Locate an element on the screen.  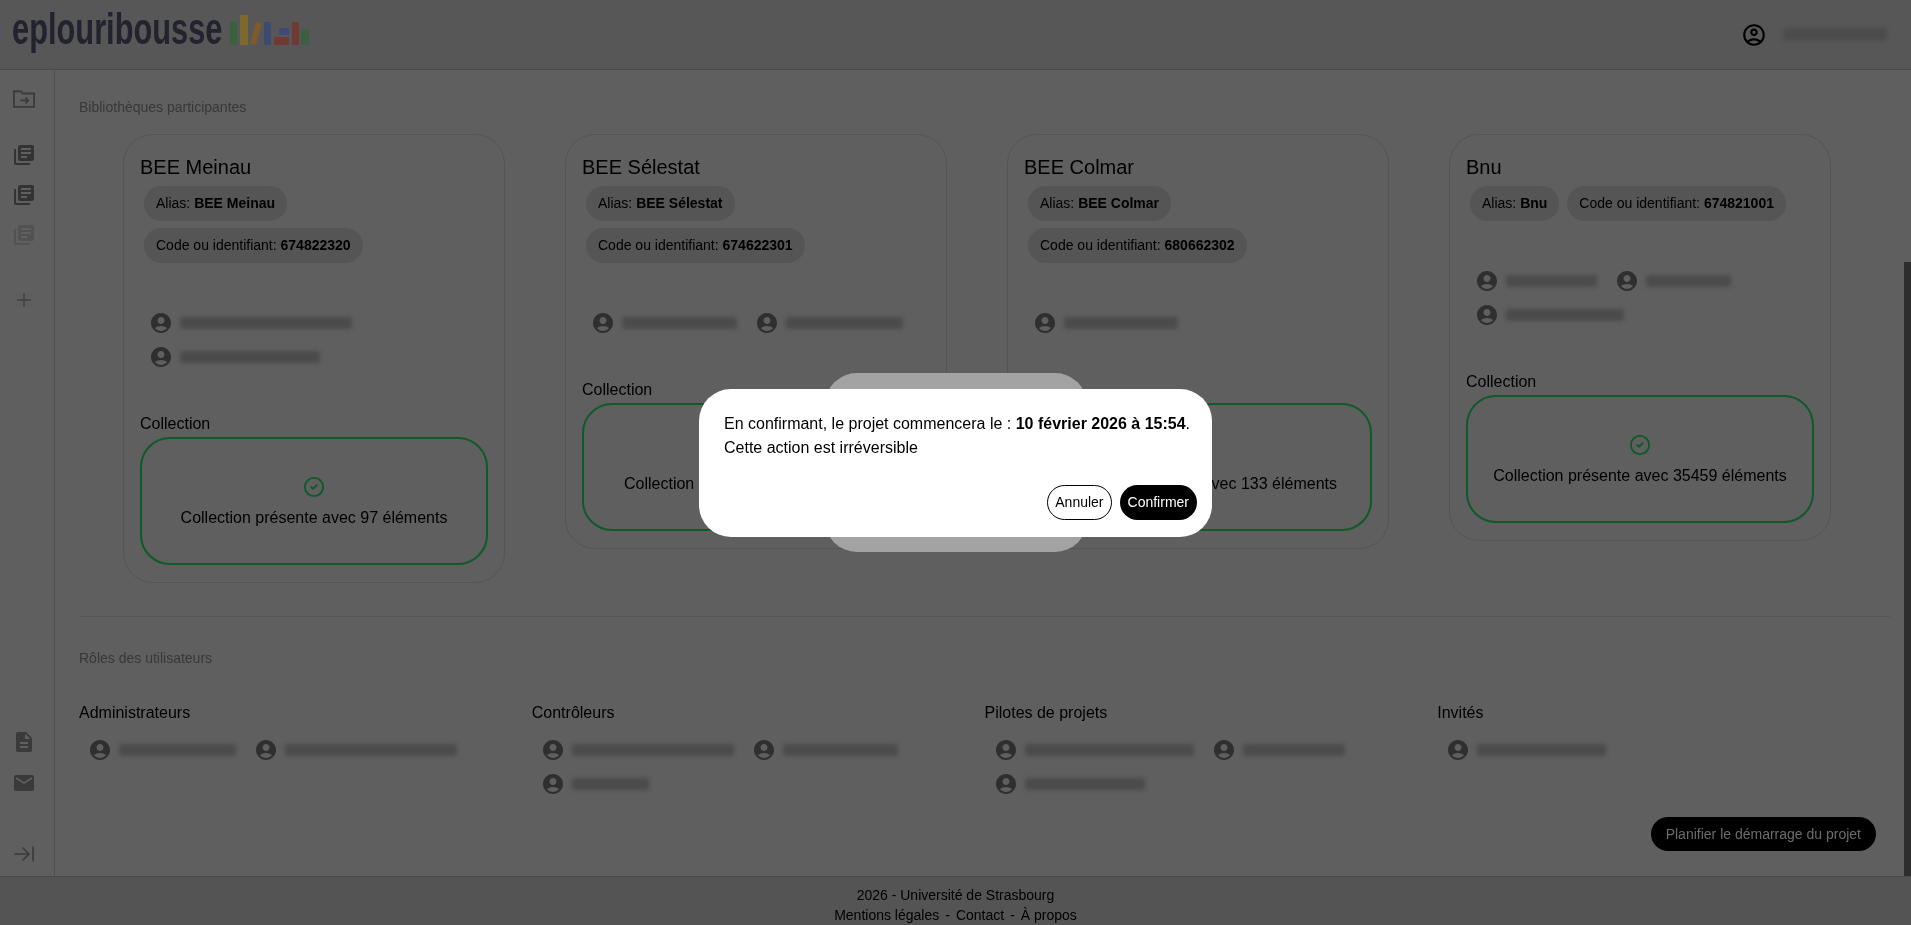
collection-status-text: Collection is located at coordinates (659, 483).